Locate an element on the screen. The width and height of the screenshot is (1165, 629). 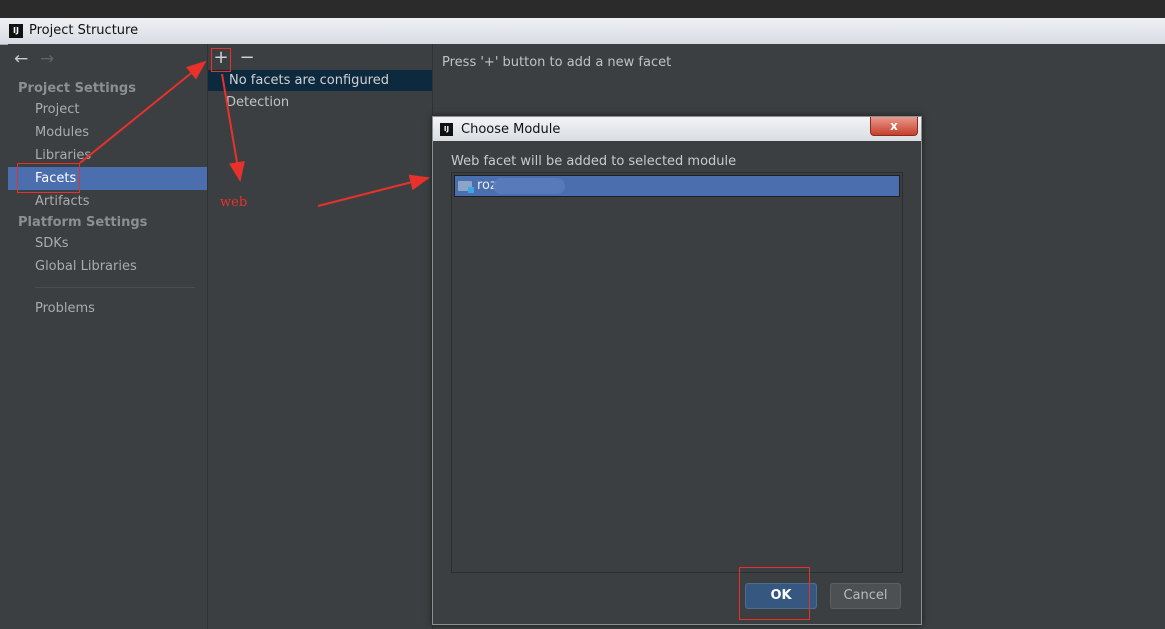
arrow-facets-to-add is located at coordinates (143, 112).